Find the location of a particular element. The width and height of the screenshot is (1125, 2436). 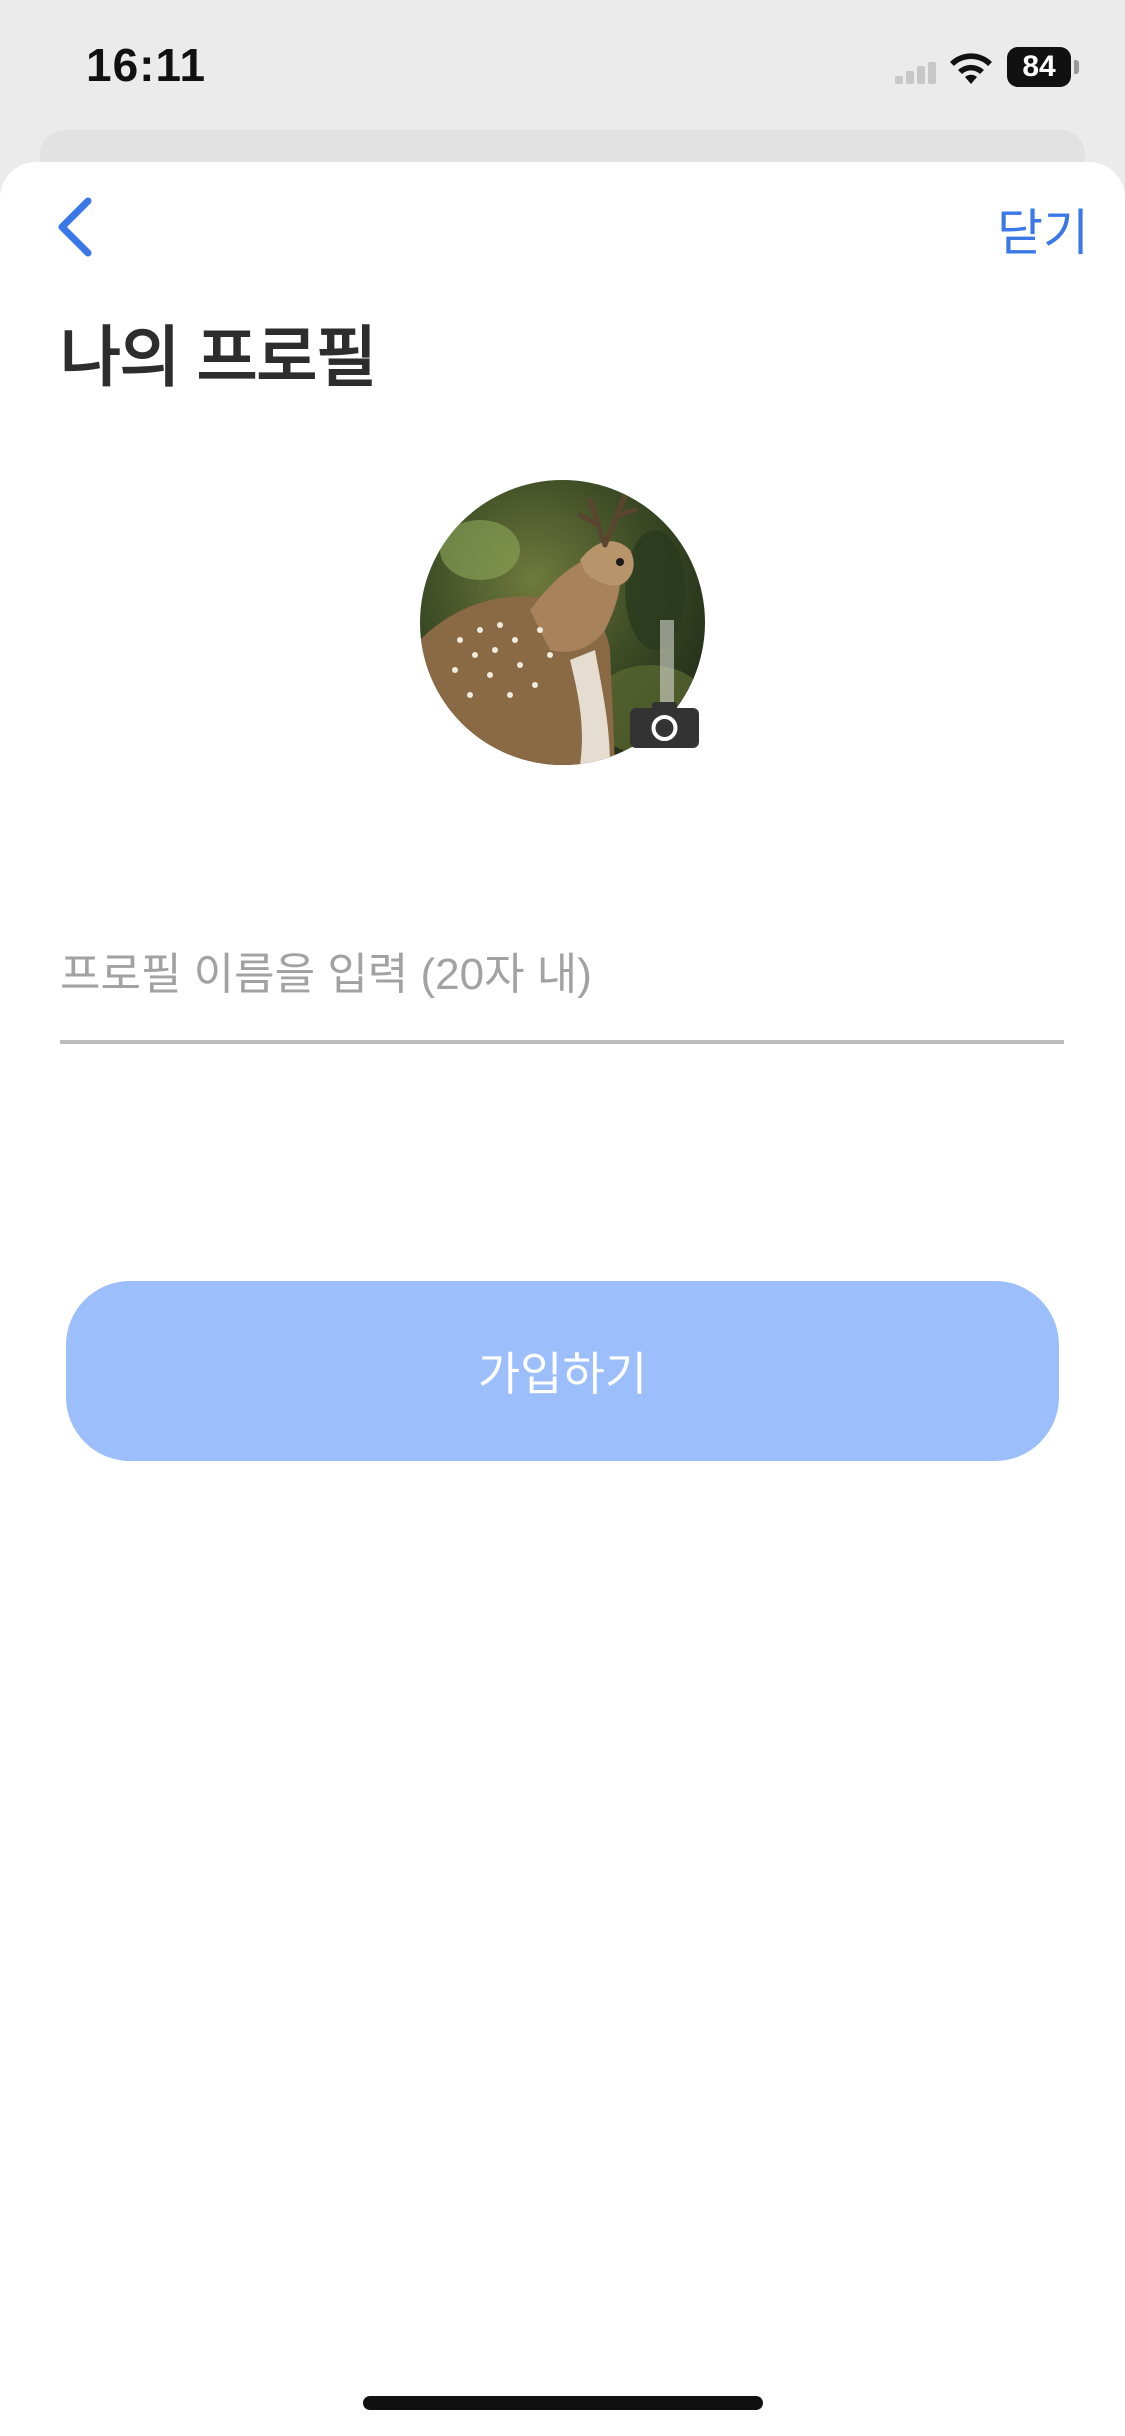

wifi-icon is located at coordinates (971, 68).